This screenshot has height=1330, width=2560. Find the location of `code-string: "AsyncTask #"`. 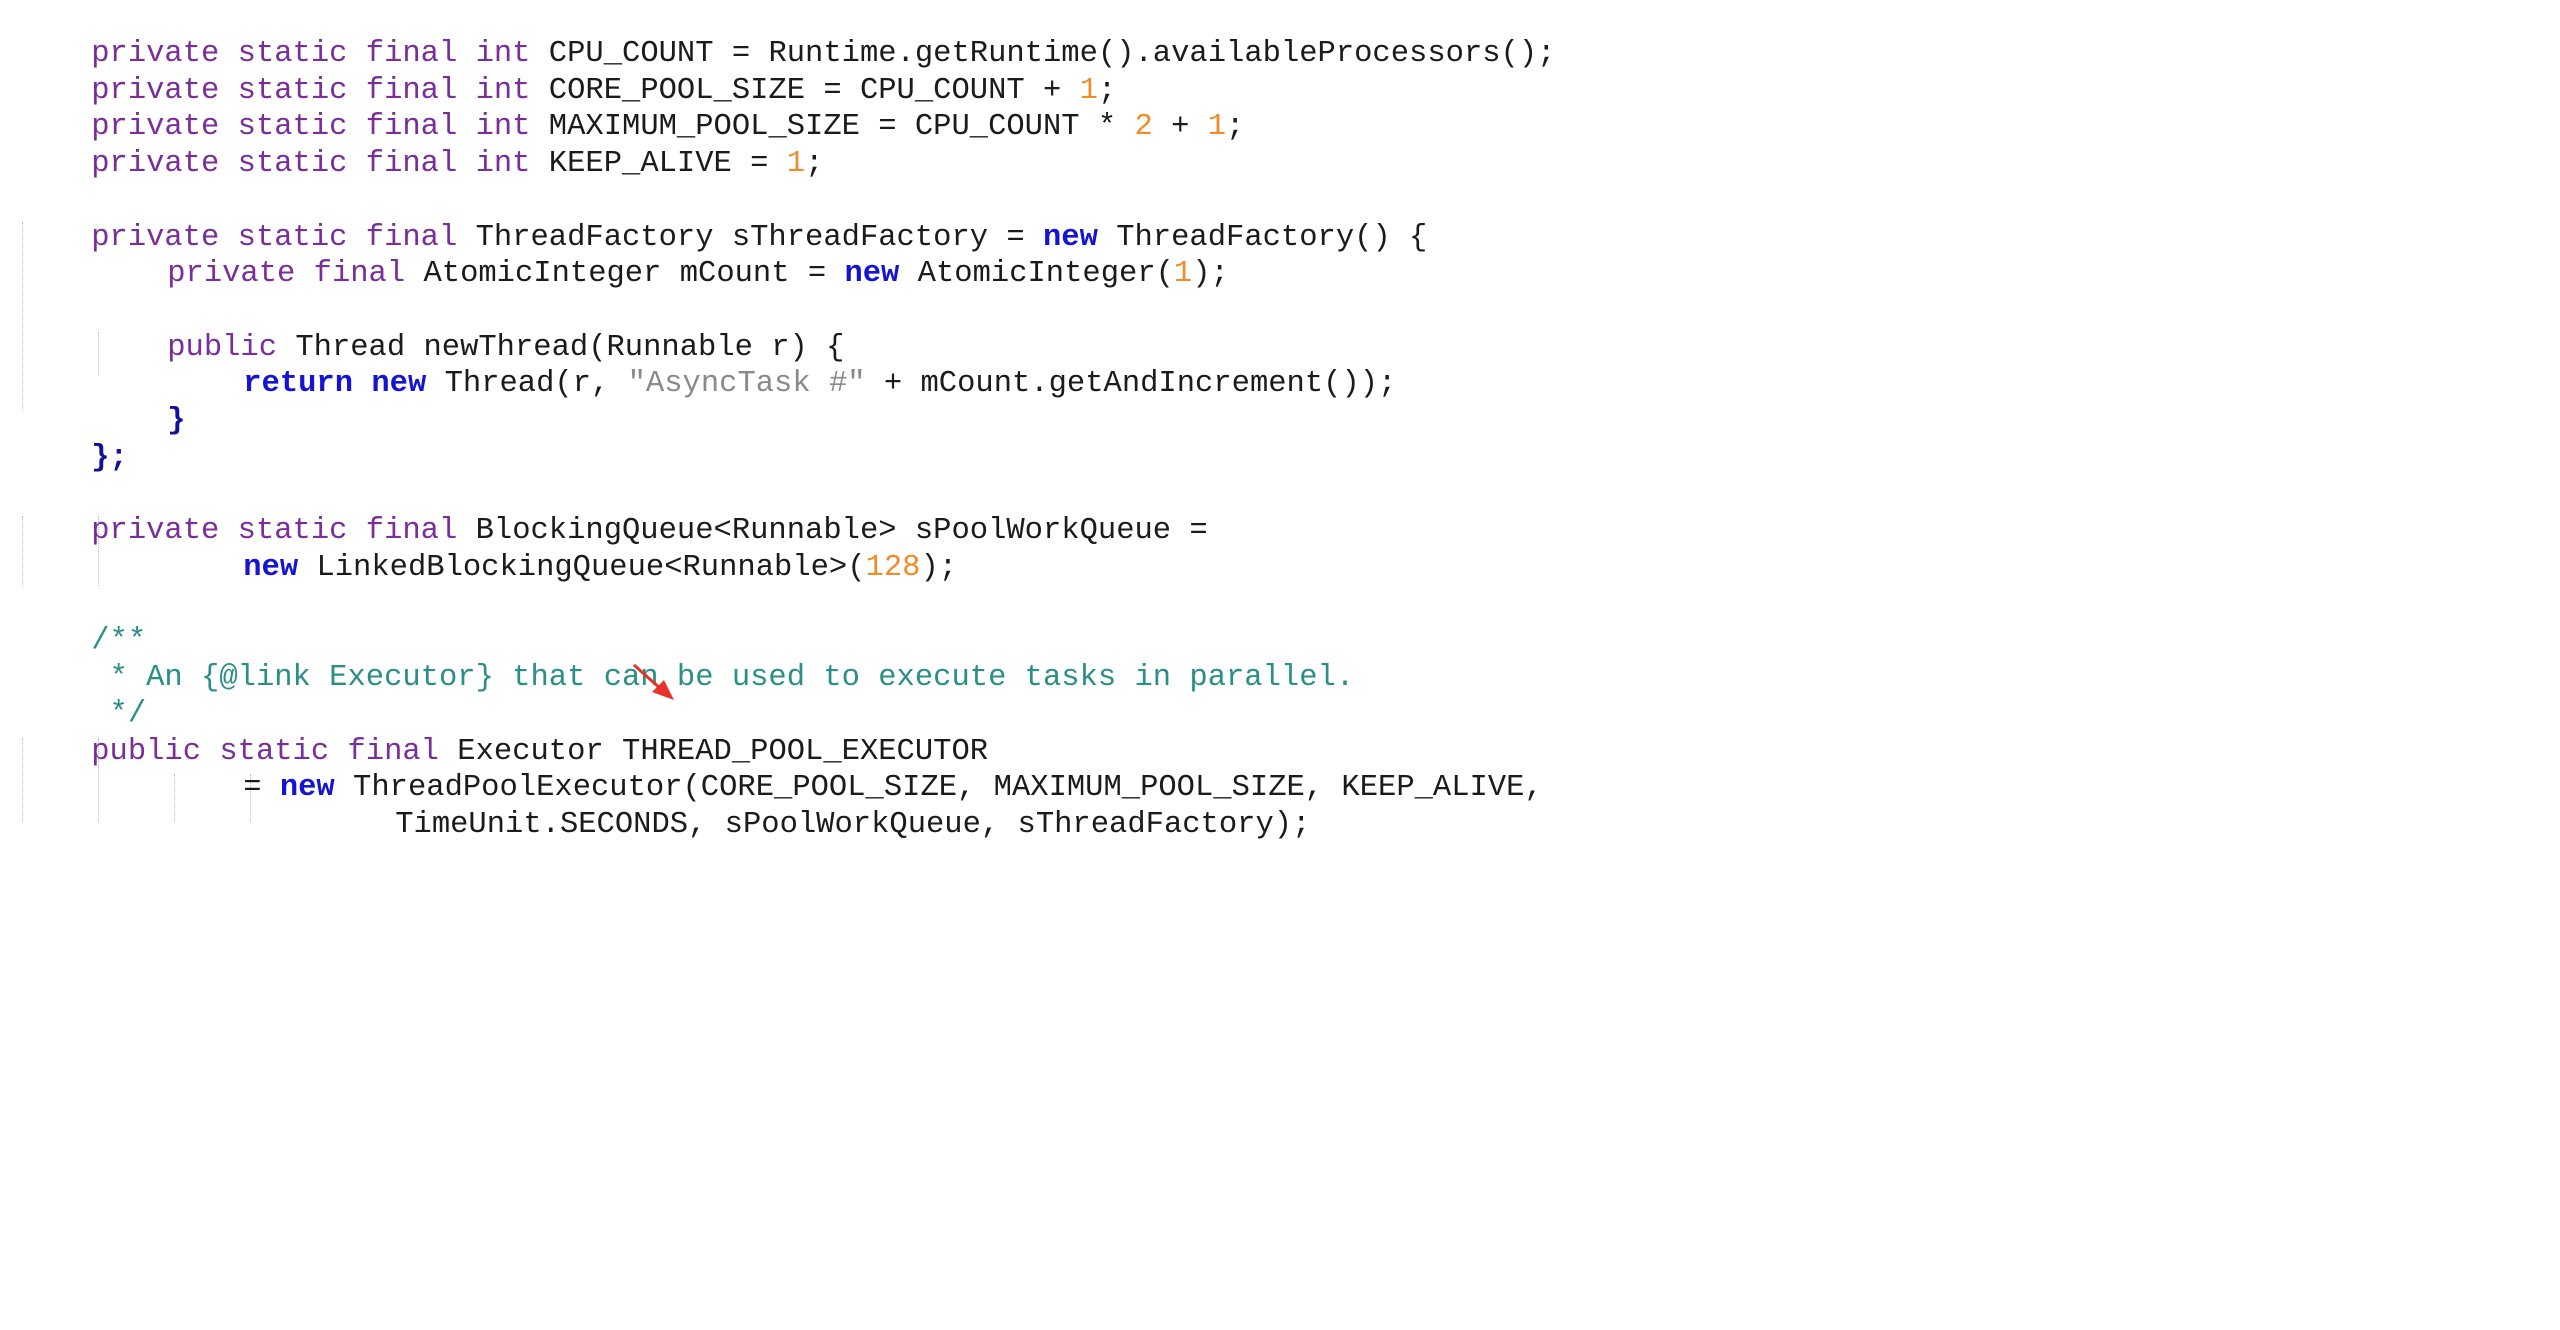

code-string: "AsyncTask #" is located at coordinates (746, 384).